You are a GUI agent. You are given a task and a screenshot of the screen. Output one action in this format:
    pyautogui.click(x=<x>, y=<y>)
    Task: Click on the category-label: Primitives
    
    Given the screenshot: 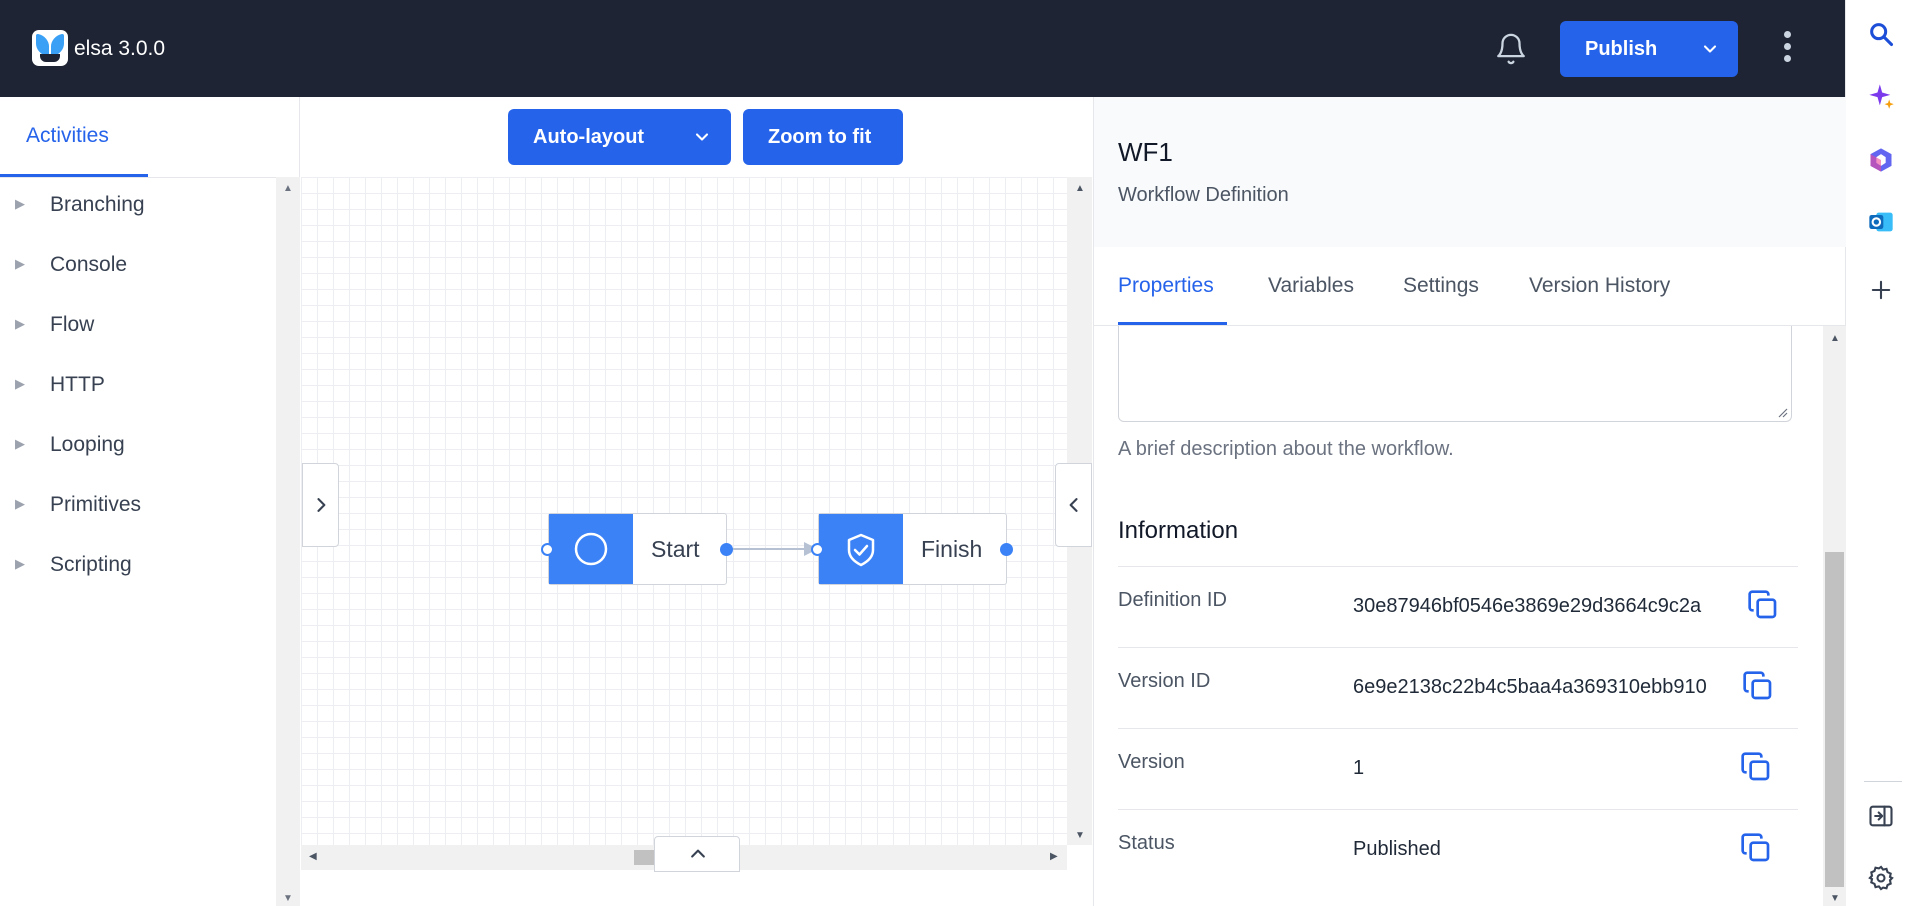 What is the action you would take?
    pyautogui.click(x=96, y=504)
    